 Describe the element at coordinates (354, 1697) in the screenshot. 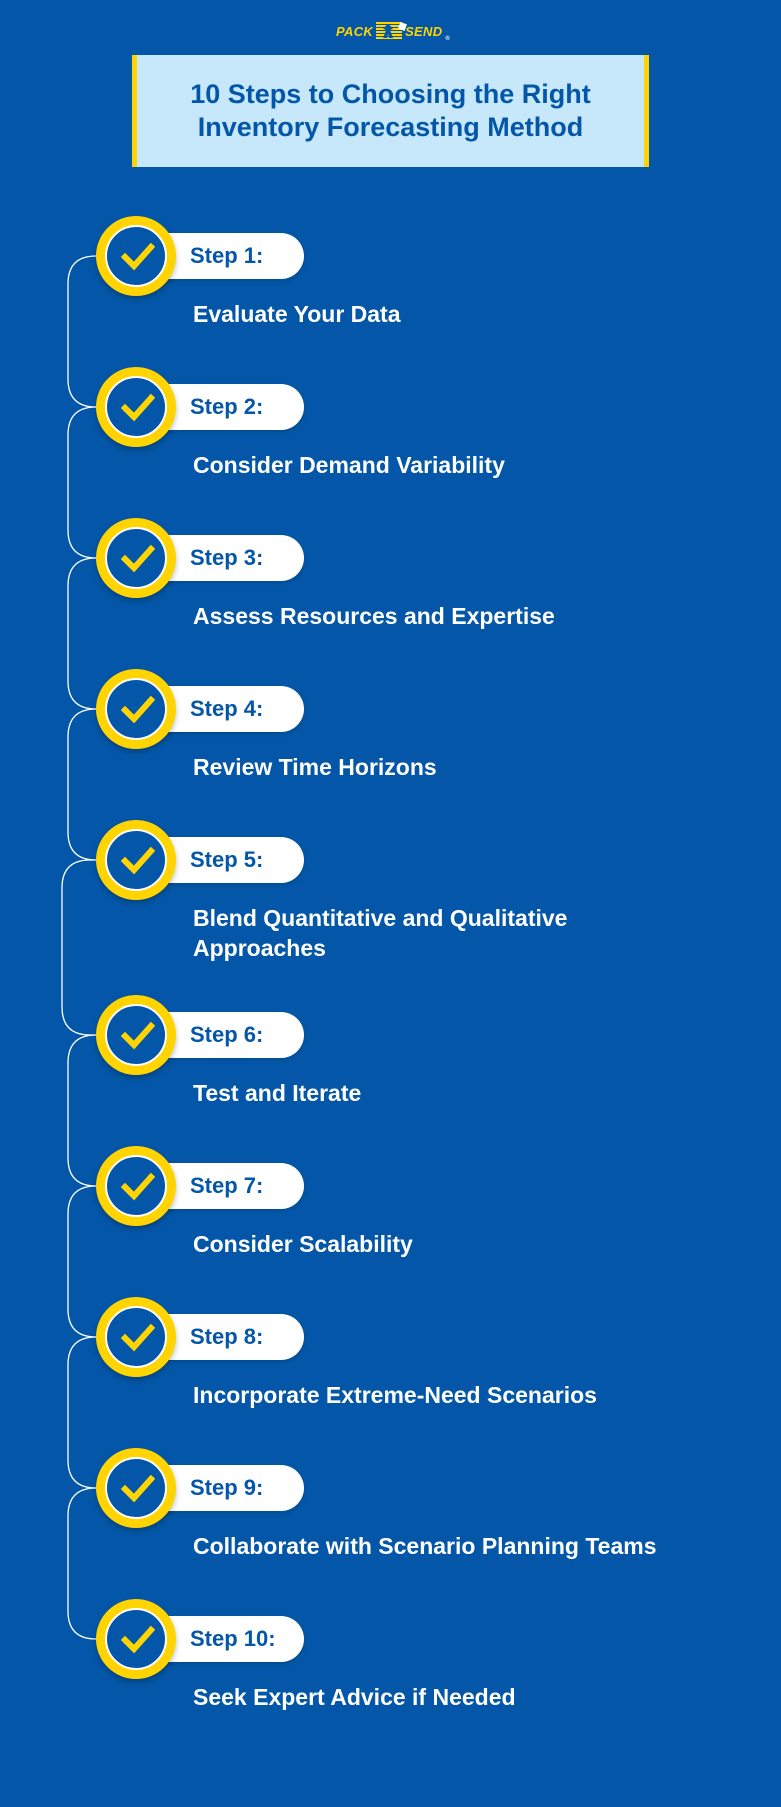

I see `step-description: Seek Expert Advice if Needed` at that location.